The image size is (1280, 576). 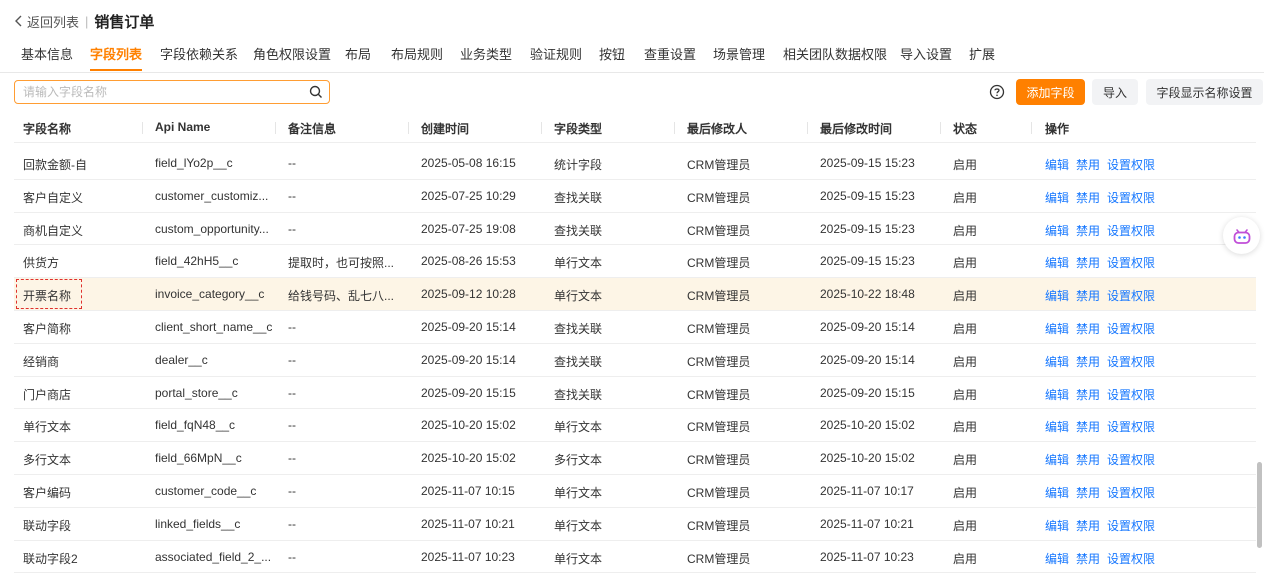 What do you see at coordinates (739, 57) in the screenshot?
I see `tab-scene-management: 场景管理` at bounding box center [739, 57].